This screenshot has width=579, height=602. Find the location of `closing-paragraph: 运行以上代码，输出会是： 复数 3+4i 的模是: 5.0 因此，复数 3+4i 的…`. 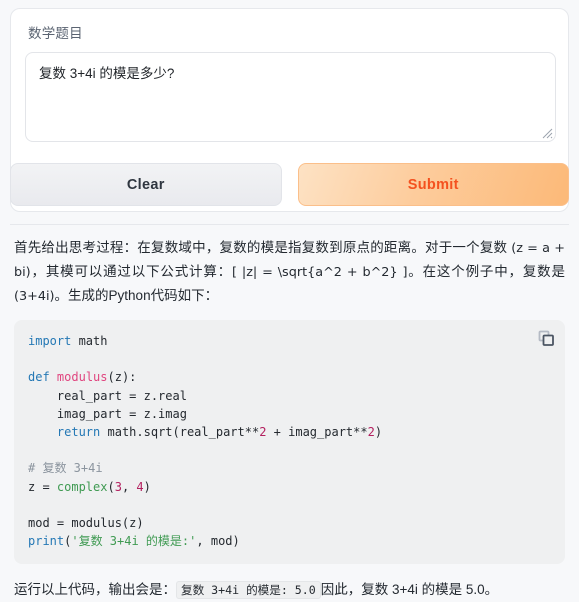

closing-paragraph: 运行以上代码，输出会是： 复数 3+4i 的模是: 5.0 因此，复数 3+4i 的… is located at coordinates (289, 590).